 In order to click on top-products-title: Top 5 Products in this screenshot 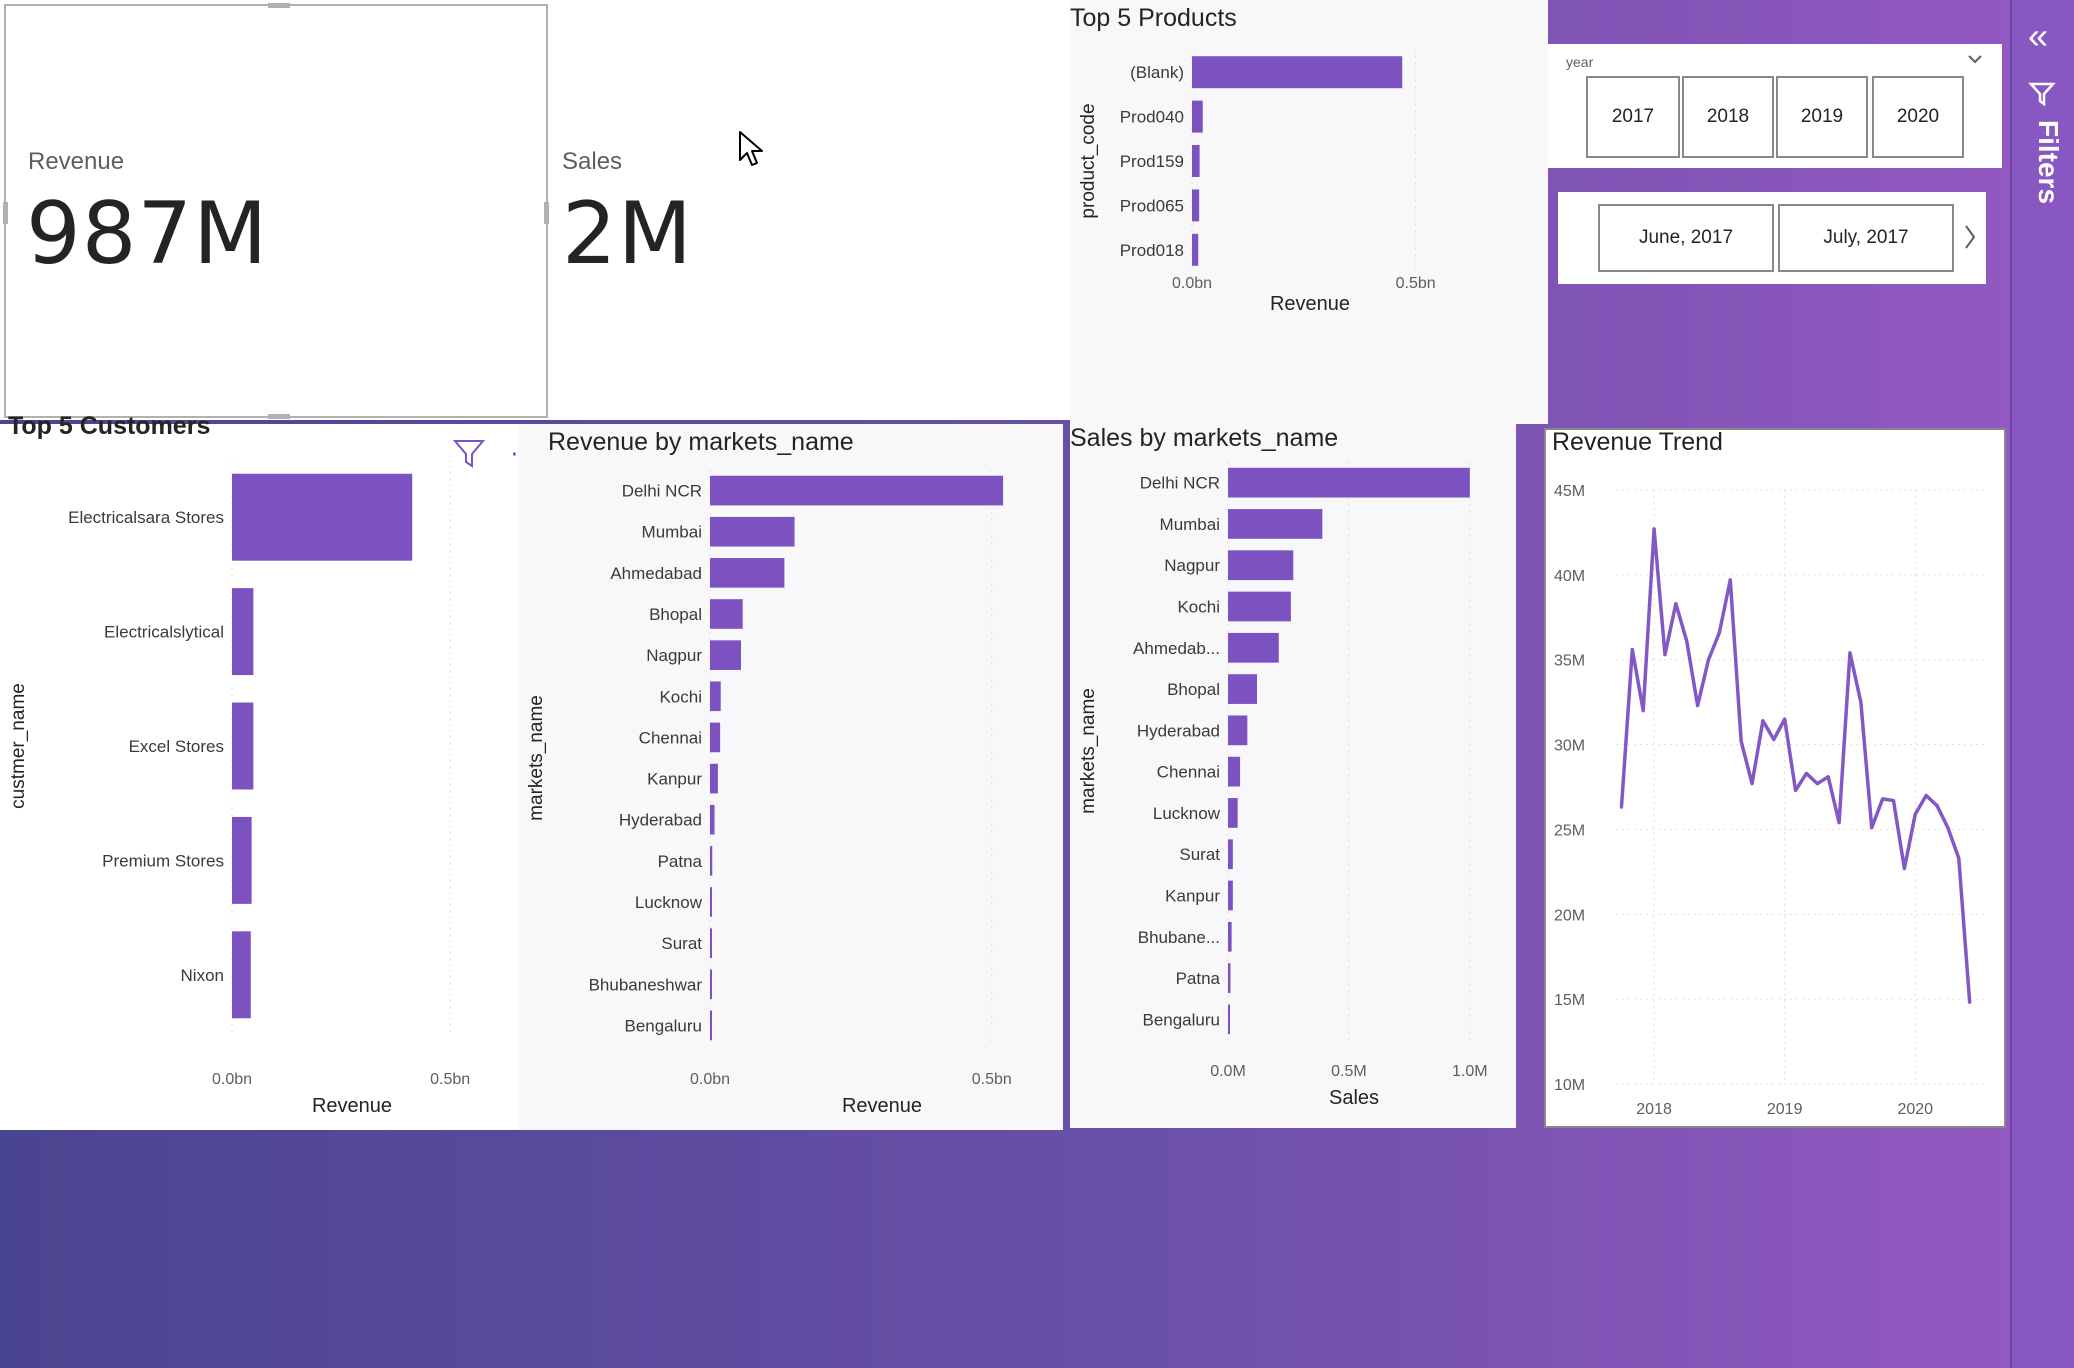, I will do `click(1153, 18)`.